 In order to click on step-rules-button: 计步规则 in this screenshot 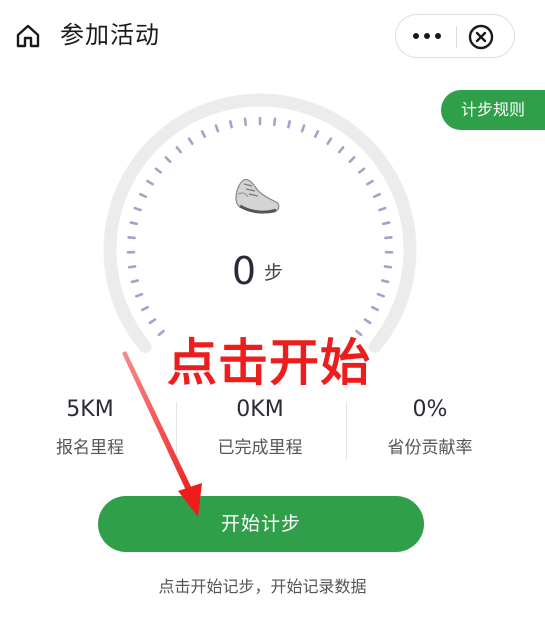, I will do `click(493, 110)`.